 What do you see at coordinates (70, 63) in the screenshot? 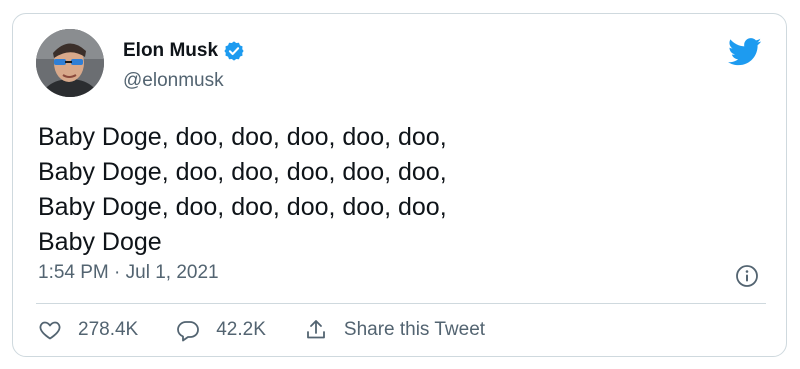
I see `avatar` at bounding box center [70, 63].